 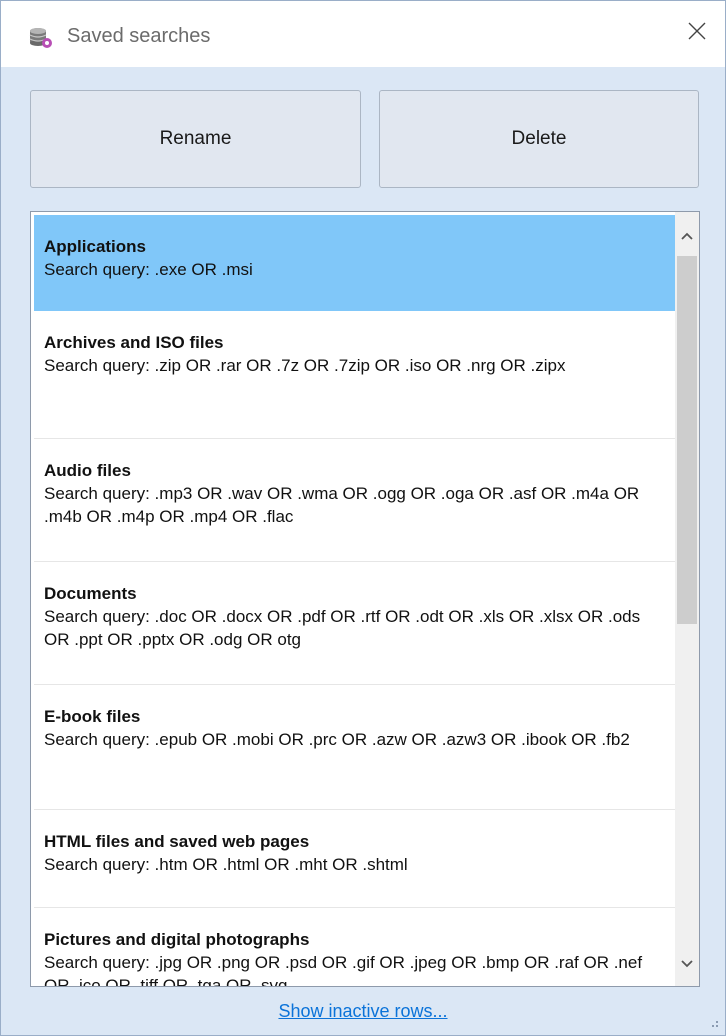 What do you see at coordinates (363, 34) in the screenshot?
I see `title-bar: Saved searches` at bounding box center [363, 34].